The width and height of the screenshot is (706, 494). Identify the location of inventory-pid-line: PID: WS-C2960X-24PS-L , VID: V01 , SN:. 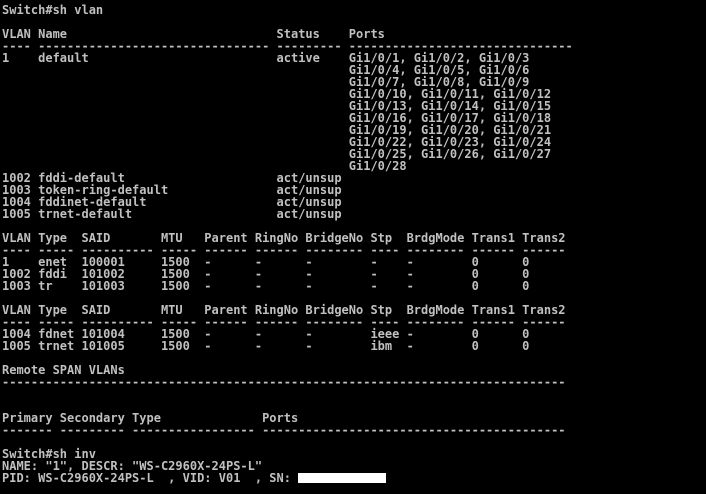
(354, 478).